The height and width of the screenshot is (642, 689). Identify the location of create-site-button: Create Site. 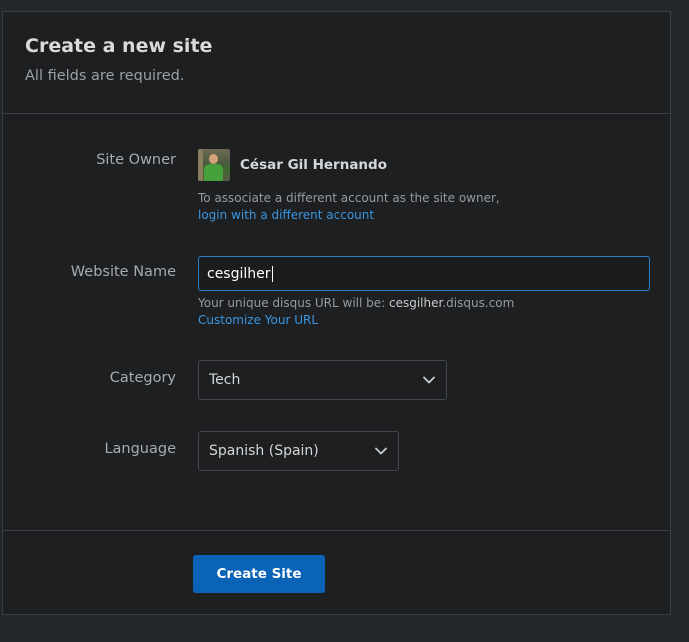
(259, 574).